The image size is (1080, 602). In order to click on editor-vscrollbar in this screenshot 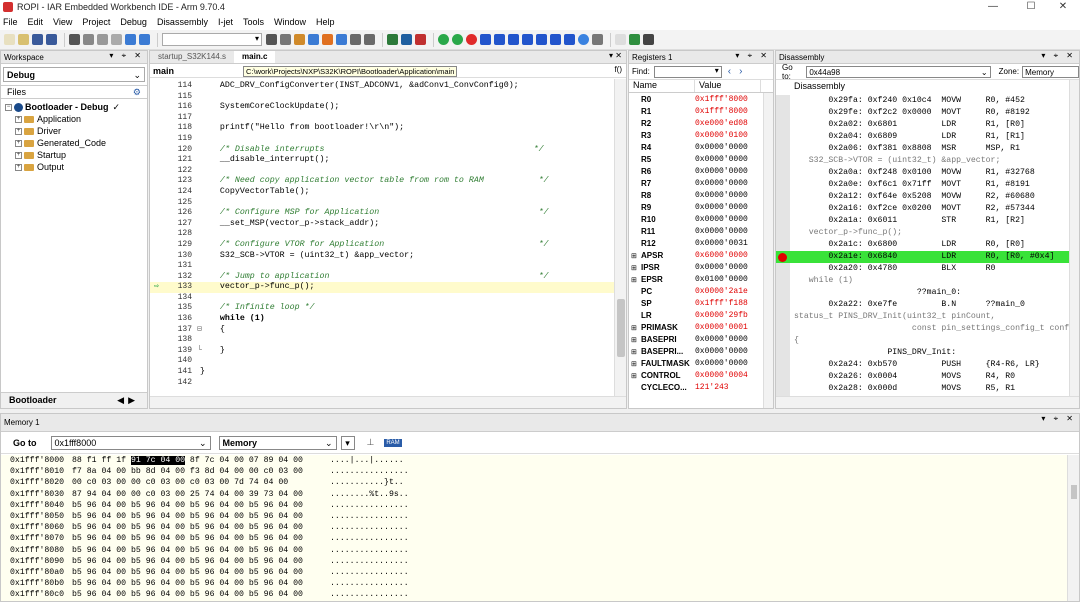, I will do `click(620, 237)`.